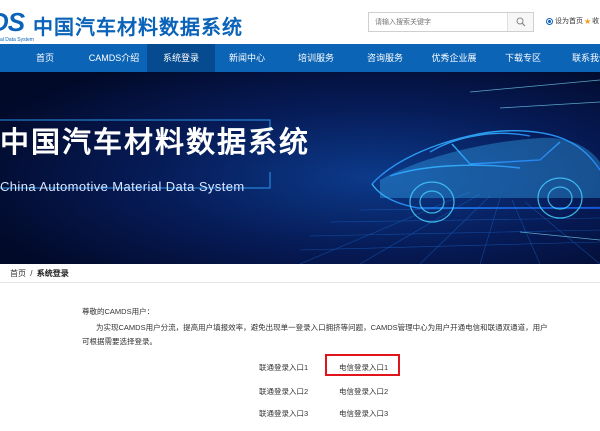  What do you see at coordinates (119, 341) in the screenshot?
I see `notice-paragraph-cont: 可根据需要选择登录。` at bounding box center [119, 341].